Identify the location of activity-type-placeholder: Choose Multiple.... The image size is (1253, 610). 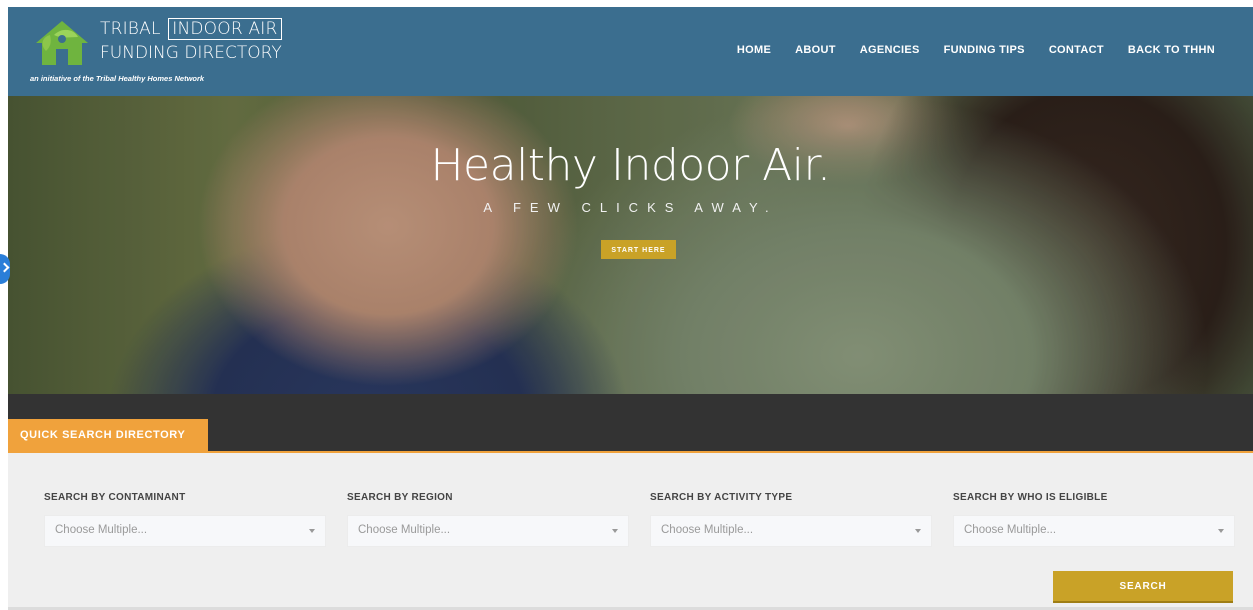
(707, 530).